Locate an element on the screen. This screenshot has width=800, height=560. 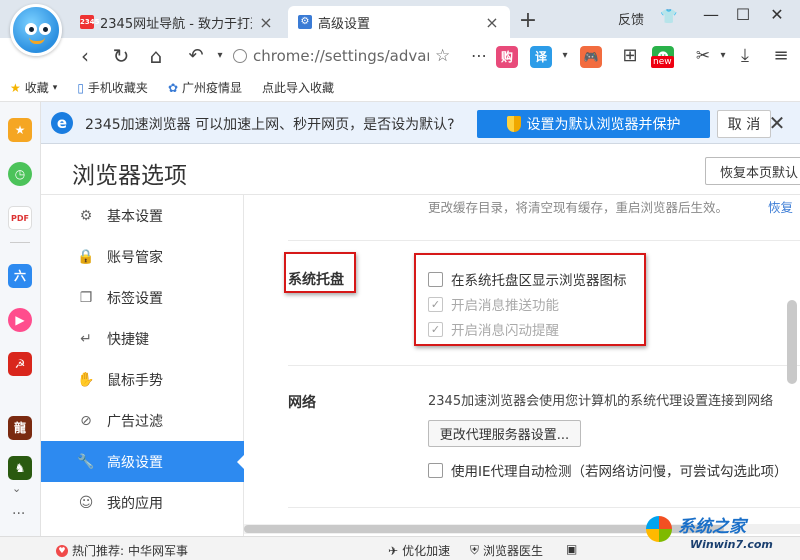
sidebar-item-0: ⚙ 基本设置 is located at coordinates (142, 215).